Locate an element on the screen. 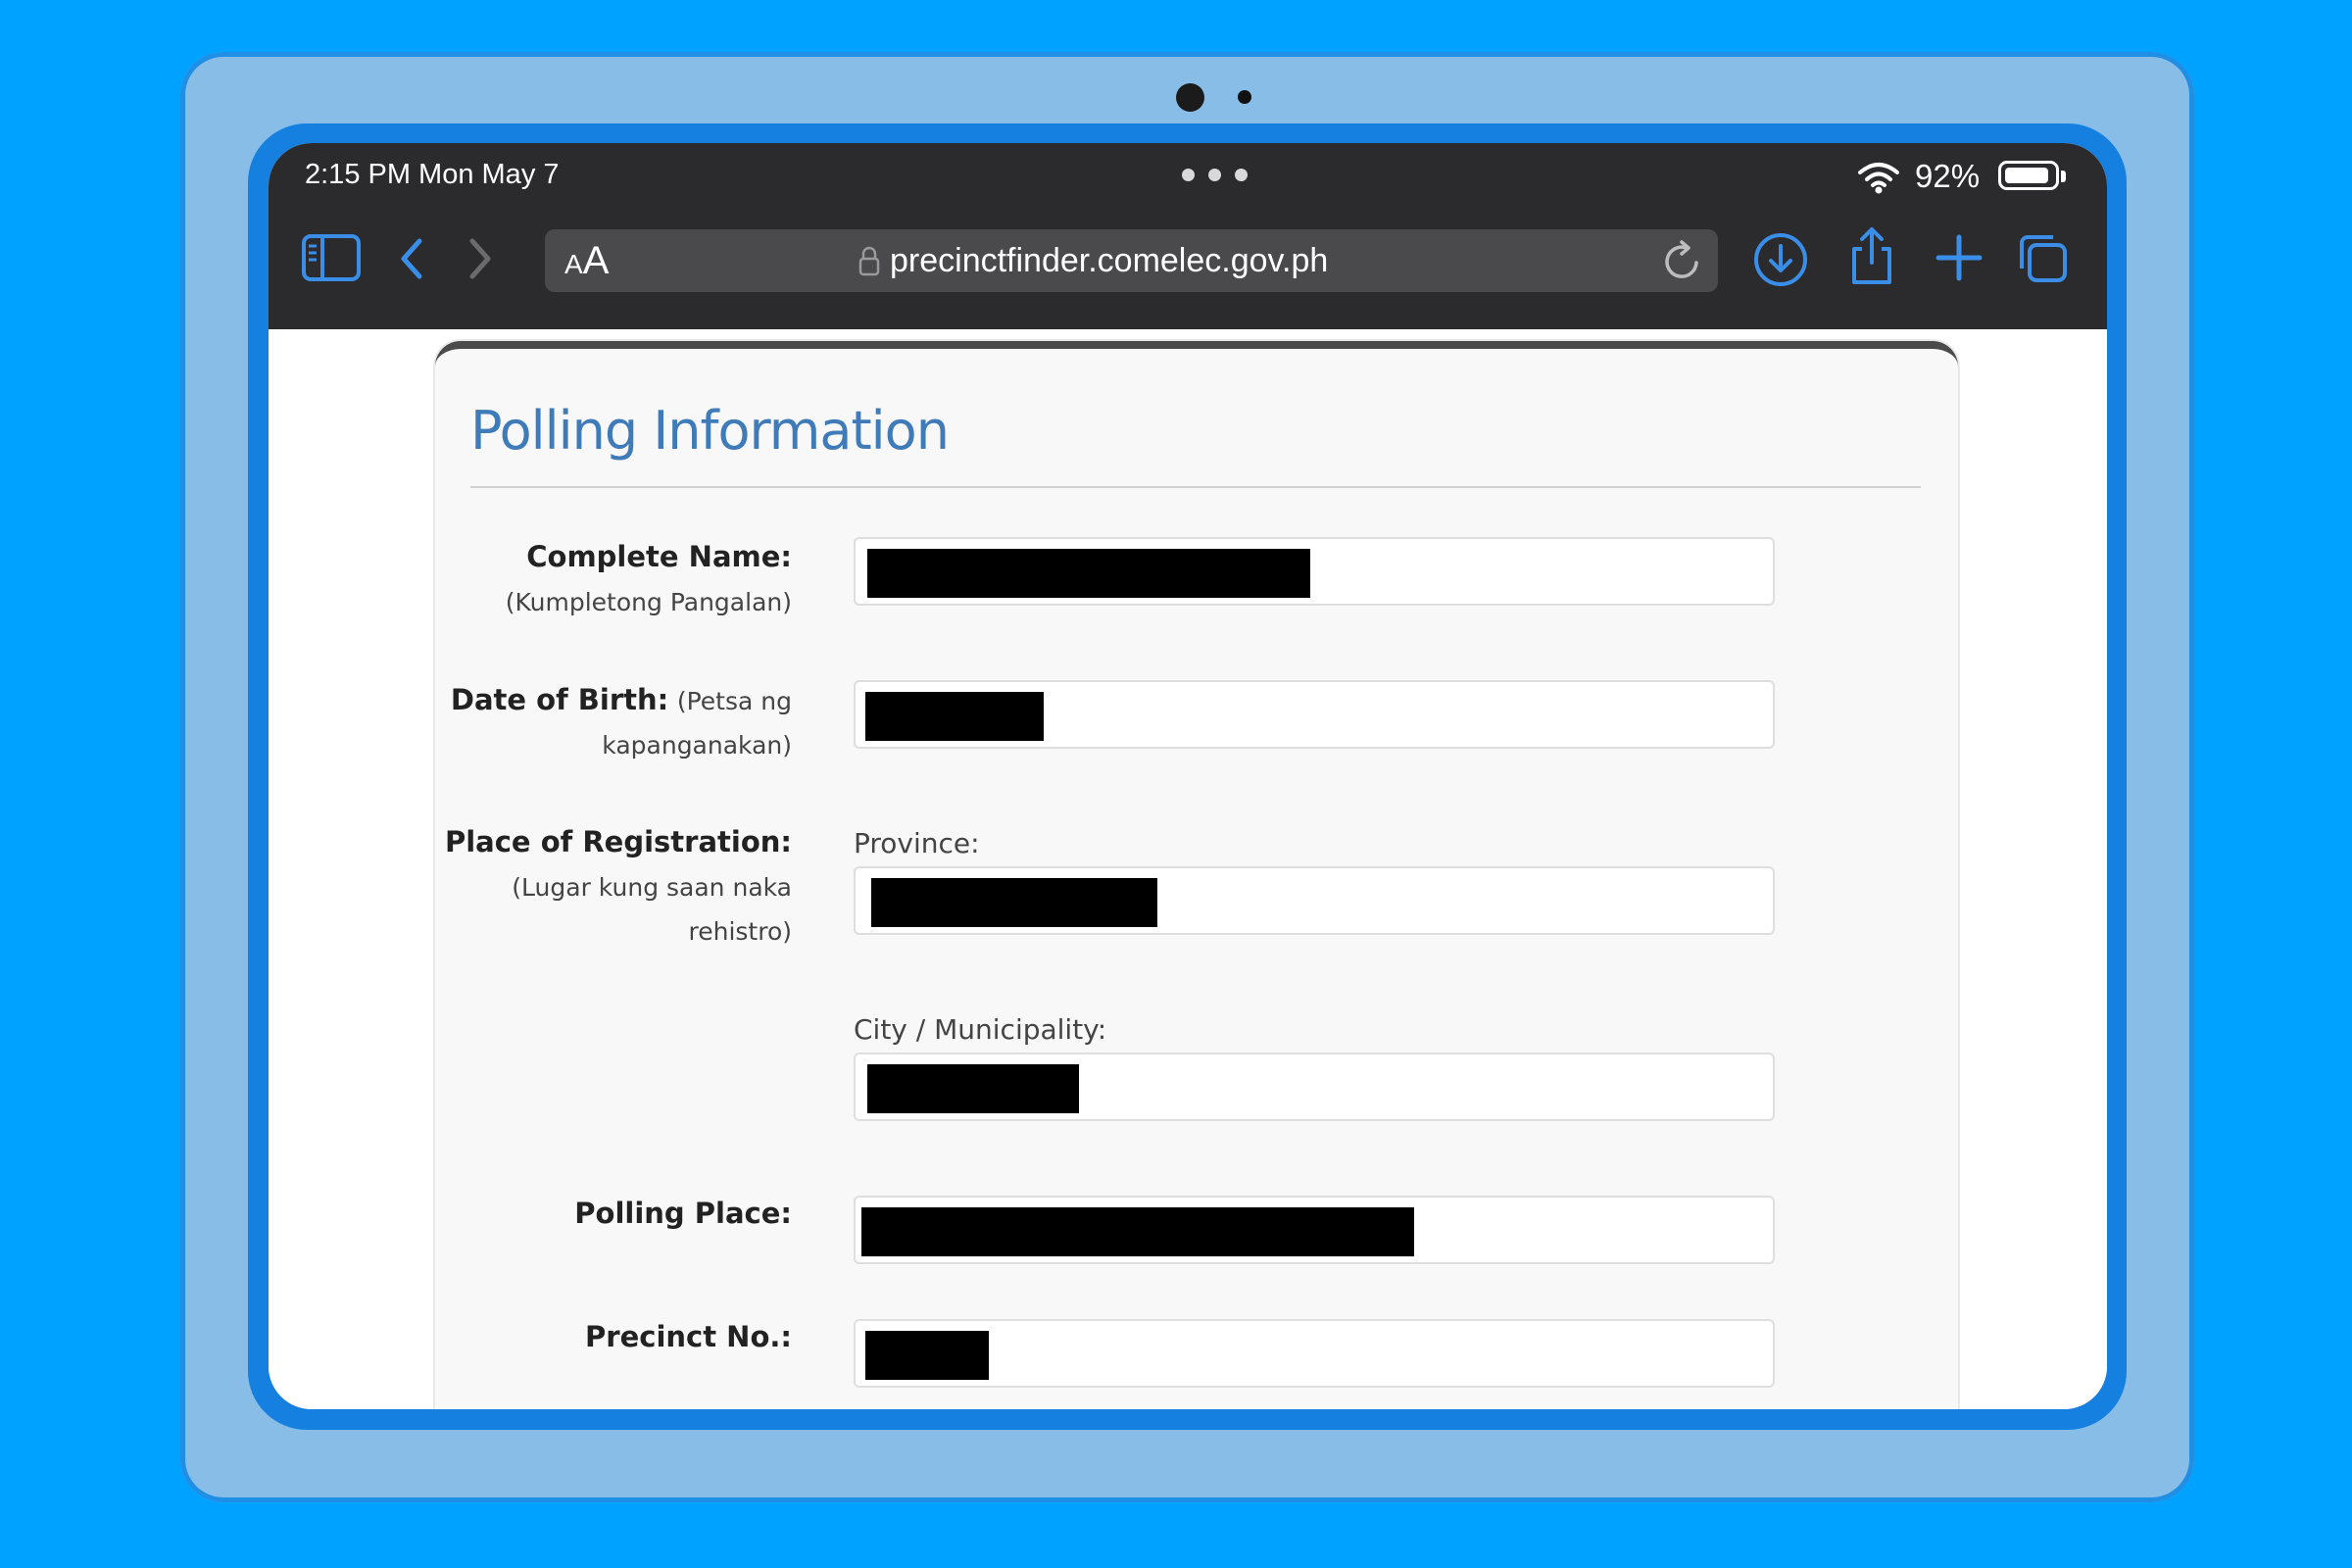  page-title: Polling Information is located at coordinates (710, 431).